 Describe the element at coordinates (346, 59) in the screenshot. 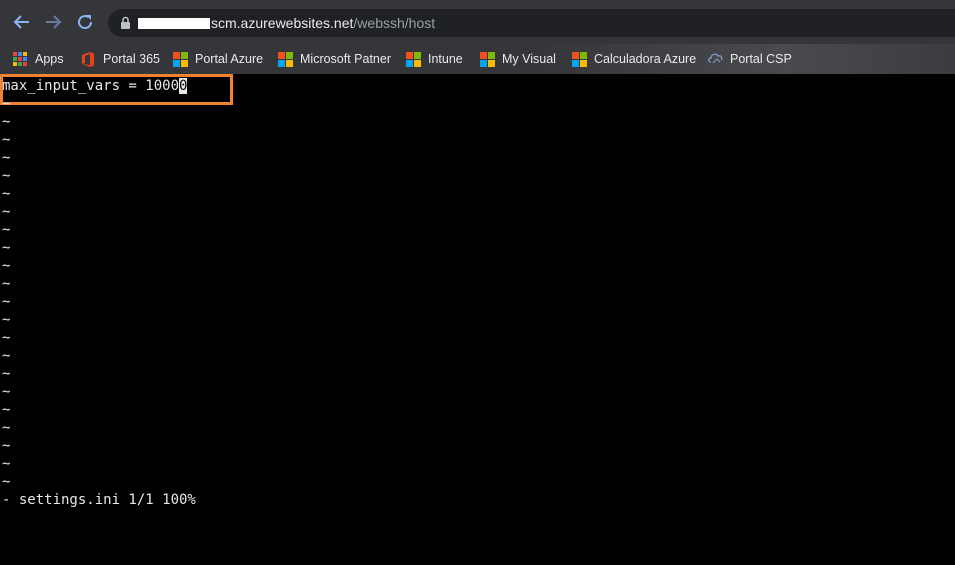

I see `bookmark-label: Microsoft Patner` at that location.